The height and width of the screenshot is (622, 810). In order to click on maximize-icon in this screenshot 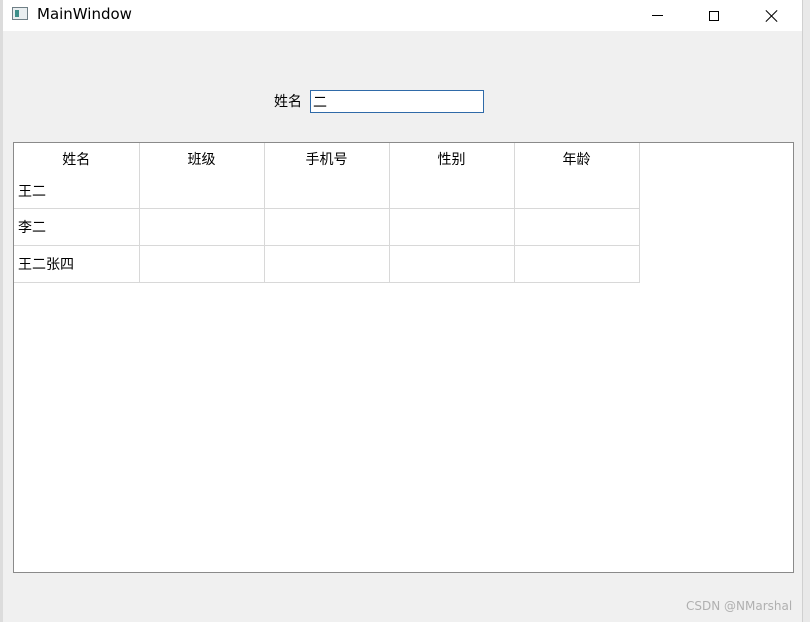, I will do `click(714, 15)`.